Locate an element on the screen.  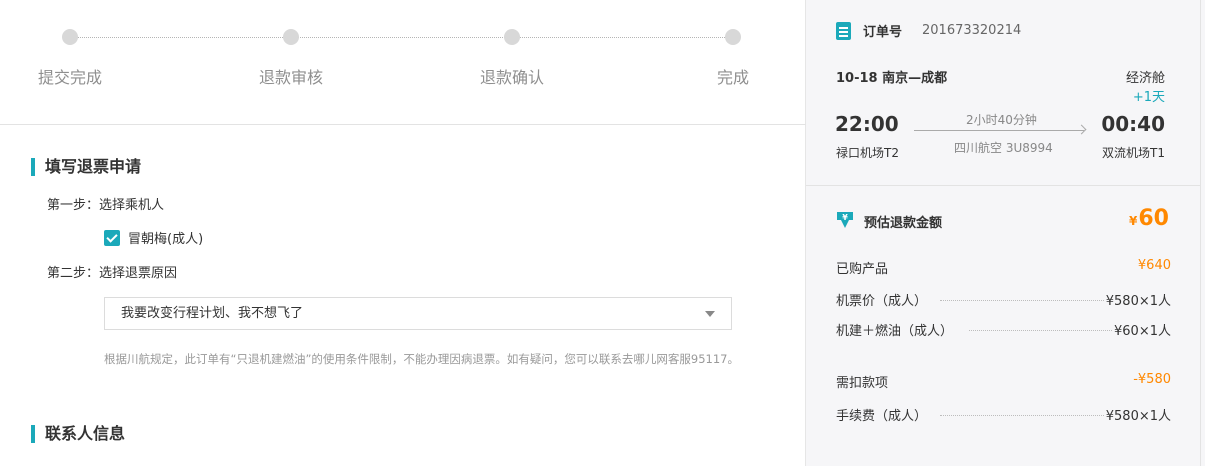
refund-reason-value: 我要改变行程计划、我不想飞了 is located at coordinates (212, 313).